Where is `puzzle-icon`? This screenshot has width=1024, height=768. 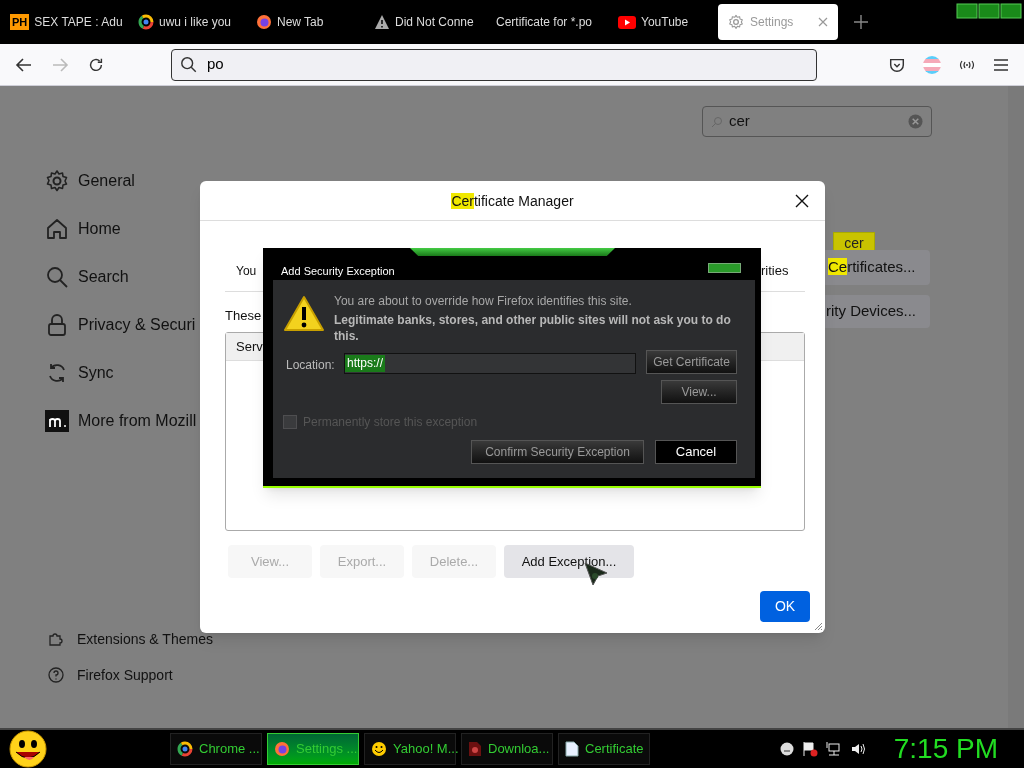 puzzle-icon is located at coordinates (56, 639).